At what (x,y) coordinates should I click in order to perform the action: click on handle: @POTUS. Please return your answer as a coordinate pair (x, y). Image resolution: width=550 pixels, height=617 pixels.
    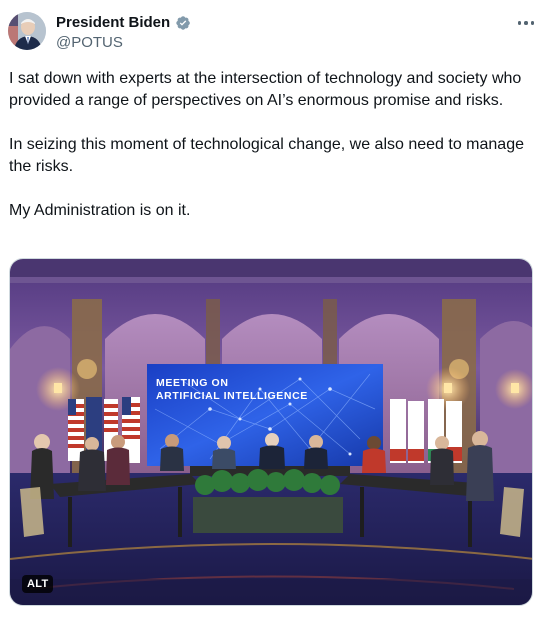
    Looking at the image, I should click on (89, 42).